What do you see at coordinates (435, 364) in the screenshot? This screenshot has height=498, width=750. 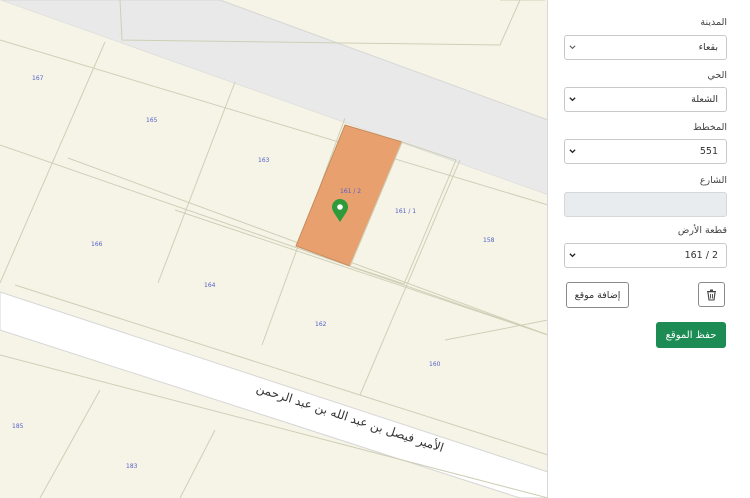 I see `plot-label: 160` at bounding box center [435, 364].